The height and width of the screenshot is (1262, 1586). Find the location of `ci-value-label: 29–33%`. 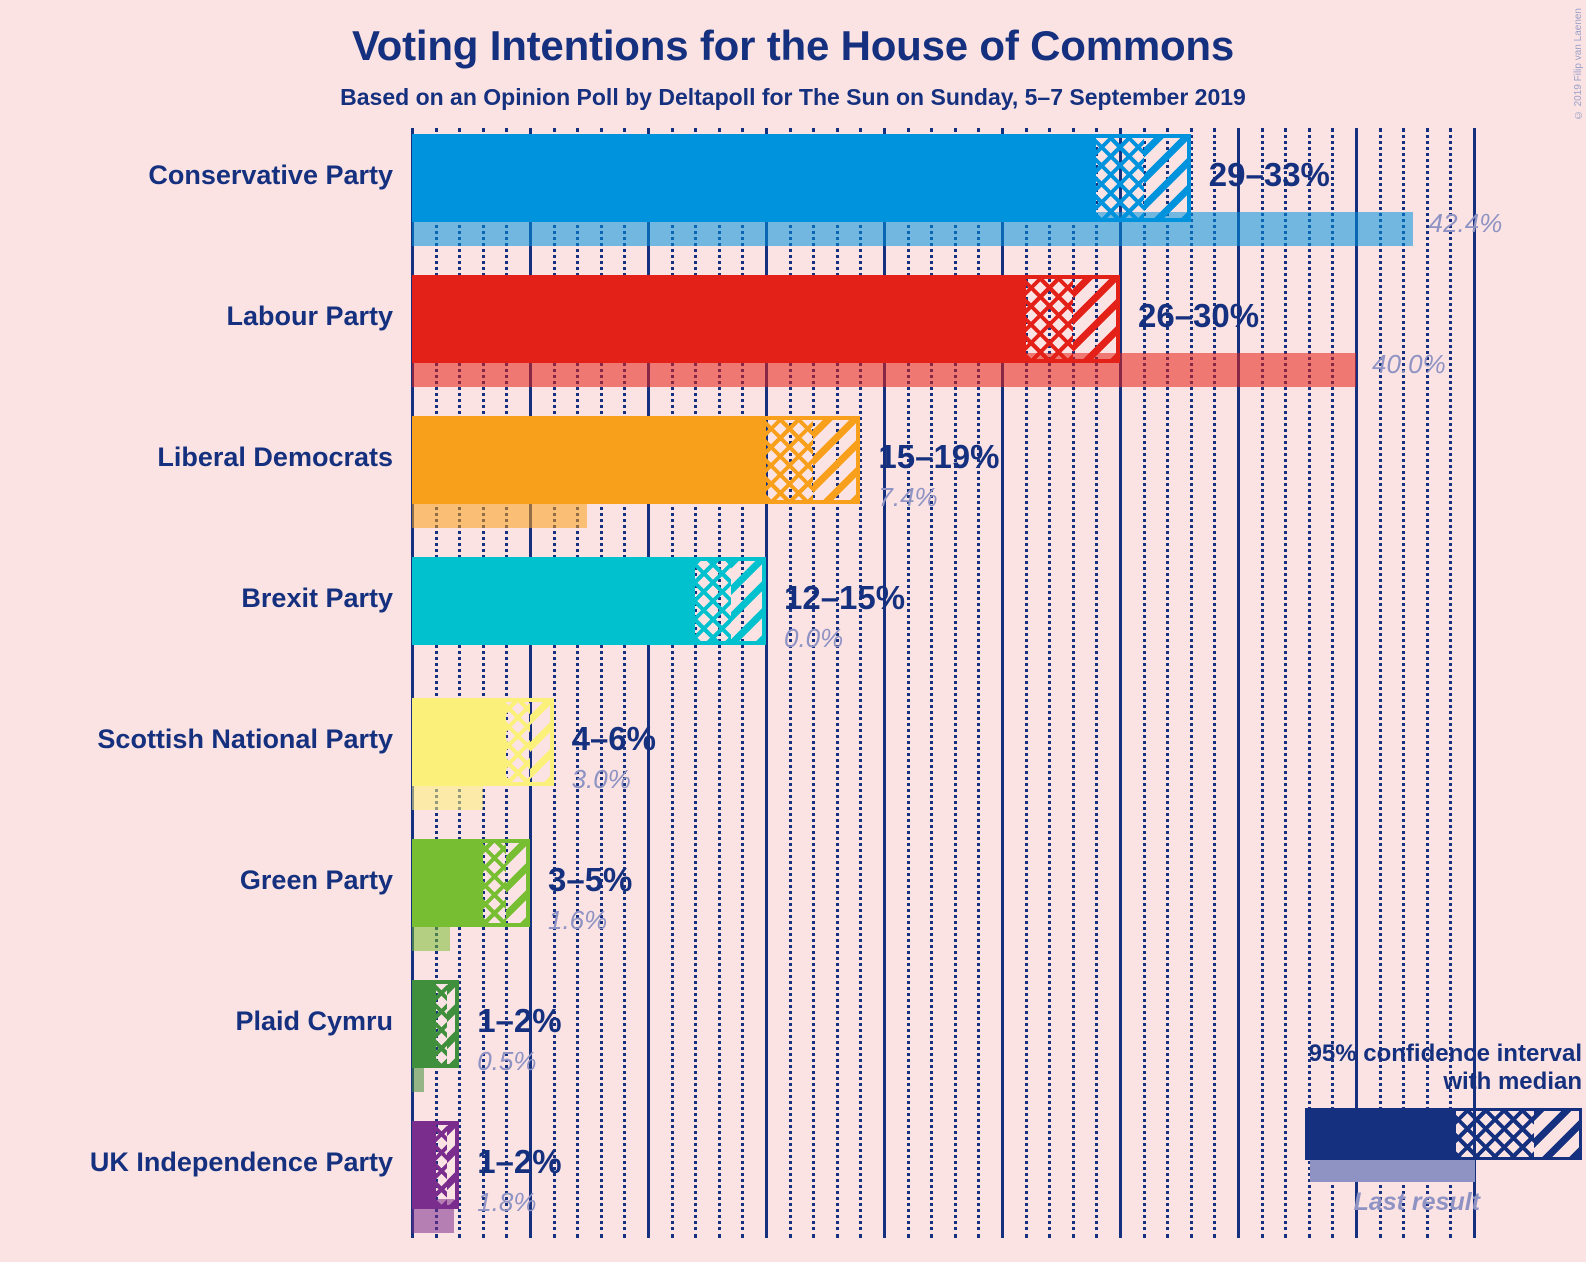

ci-value-label: 29–33% is located at coordinates (1269, 174).